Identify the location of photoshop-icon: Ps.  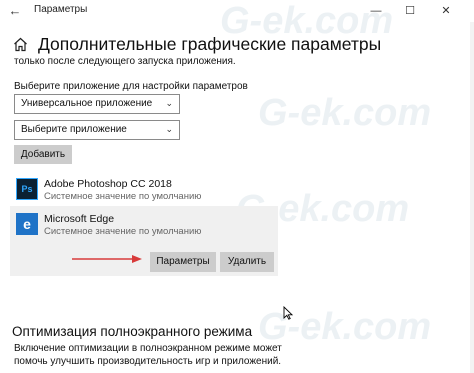
(27, 189).